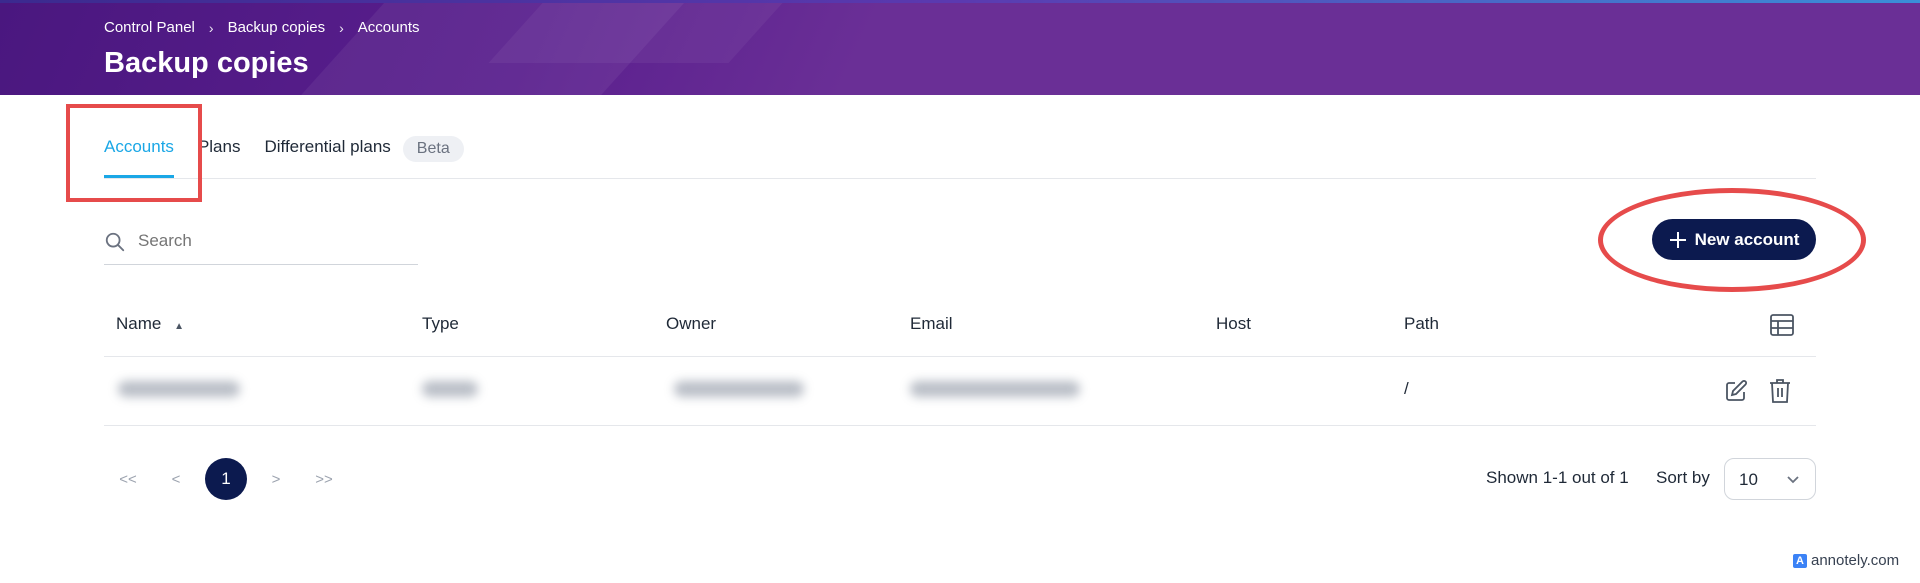 Image resolution: width=1920 pixels, height=583 pixels. What do you see at coordinates (1793, 480) in the screenshot?
I see `chevron-down-icon` at bounding box center [1793, 480].